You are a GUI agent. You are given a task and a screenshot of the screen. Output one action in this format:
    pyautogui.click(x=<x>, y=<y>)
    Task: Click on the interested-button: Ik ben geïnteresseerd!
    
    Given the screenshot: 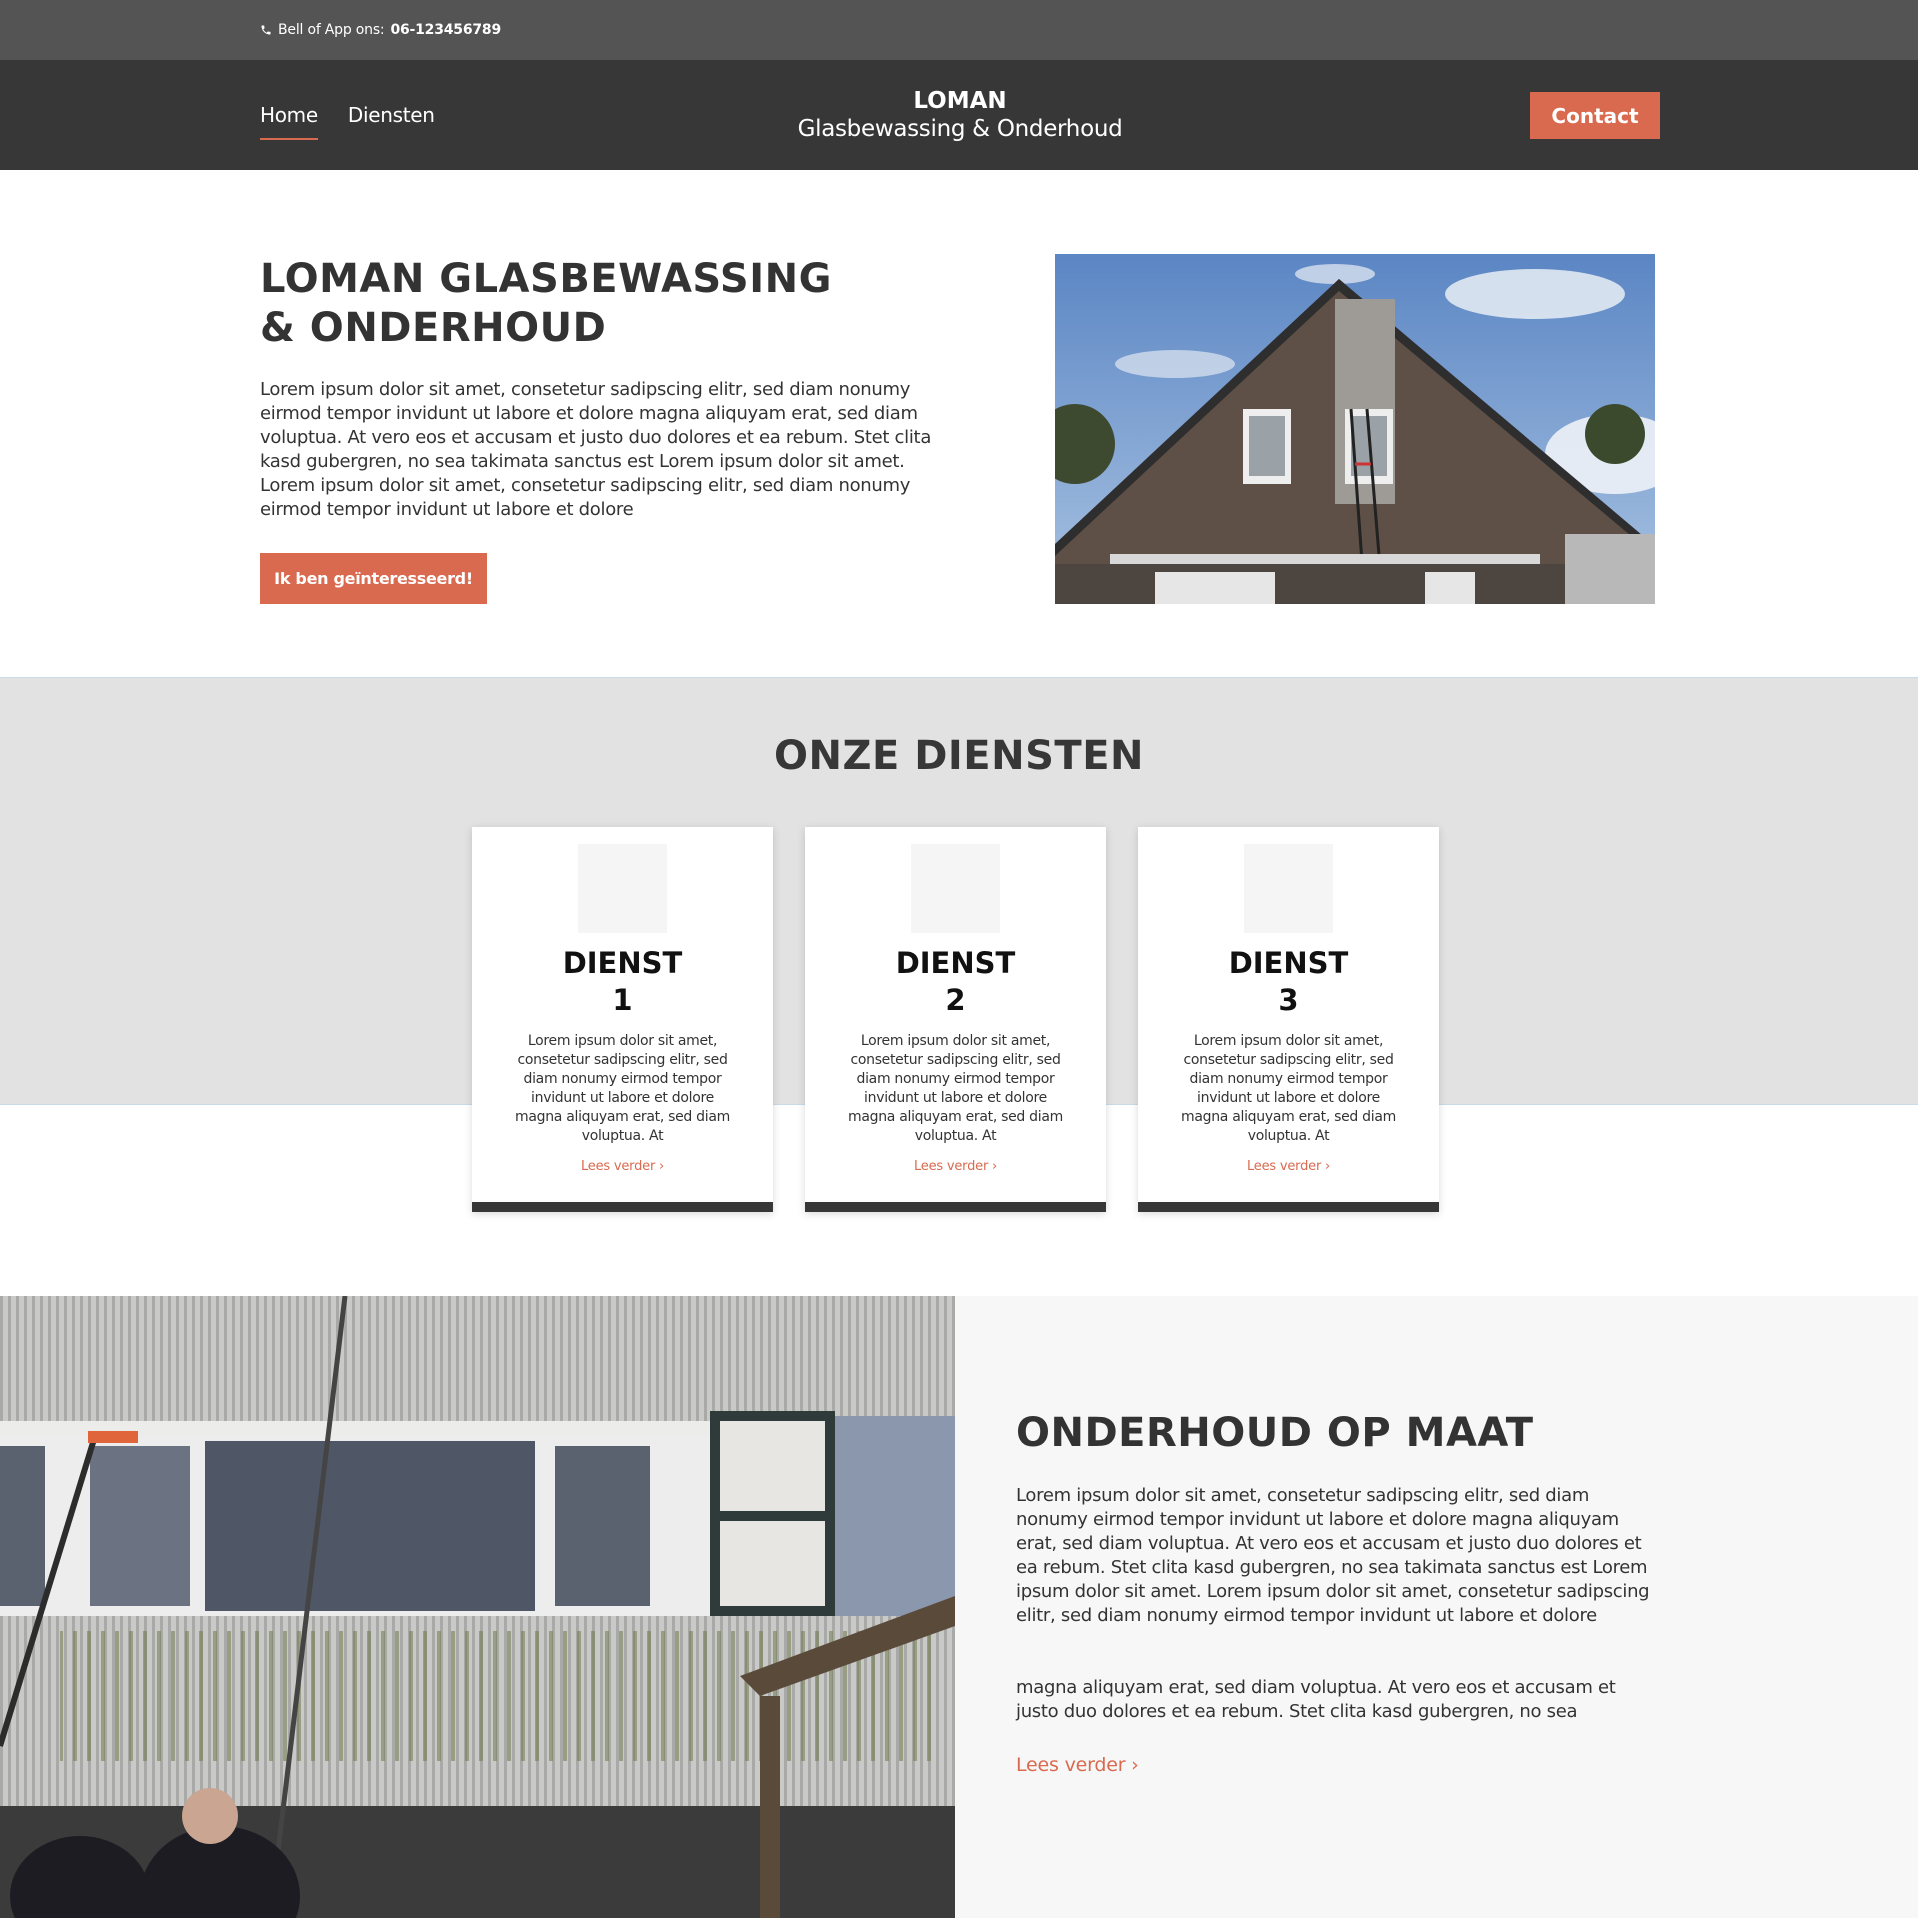 What is the action you would take?
    pyautogui.click(x=373, y=578)
    